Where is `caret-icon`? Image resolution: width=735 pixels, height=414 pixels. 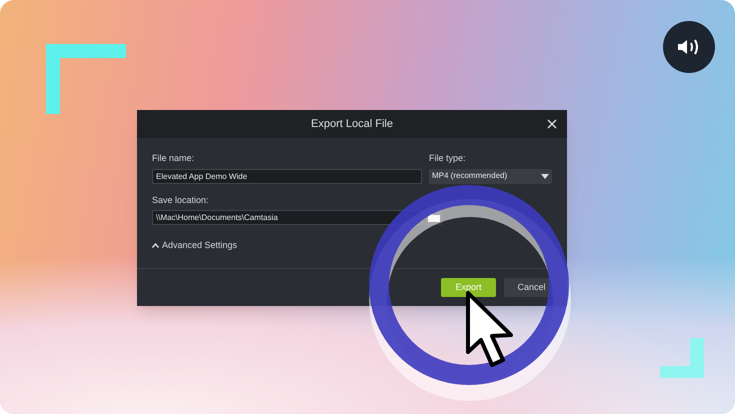
caret-icon is located at coordinates (545, 176).